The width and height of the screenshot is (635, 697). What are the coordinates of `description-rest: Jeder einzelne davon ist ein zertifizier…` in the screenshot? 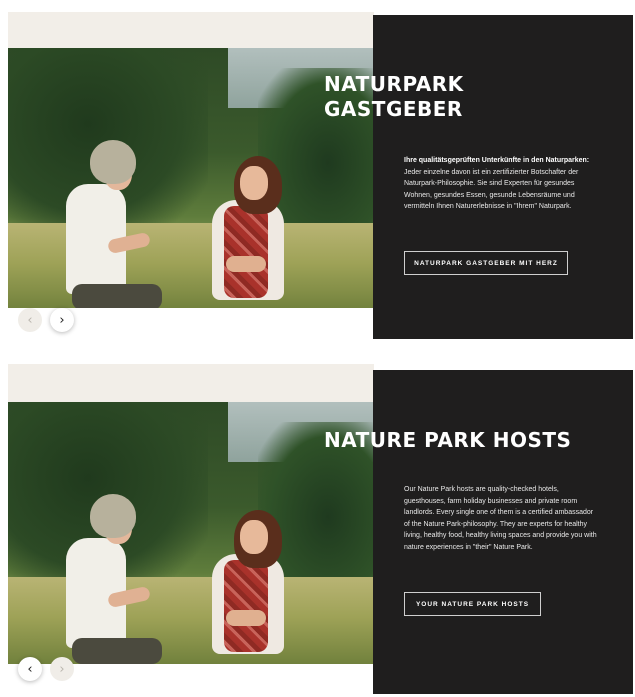 It's located at (491, 189).